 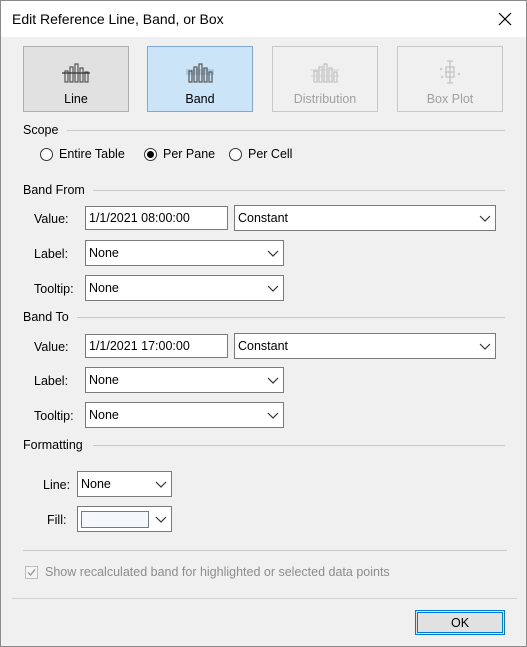 What do you see at coordinates (263, 19) in the screenshot?
I see `title-bar: Edit Reference Line, Band, or Box` at bounding box center [263, 19].